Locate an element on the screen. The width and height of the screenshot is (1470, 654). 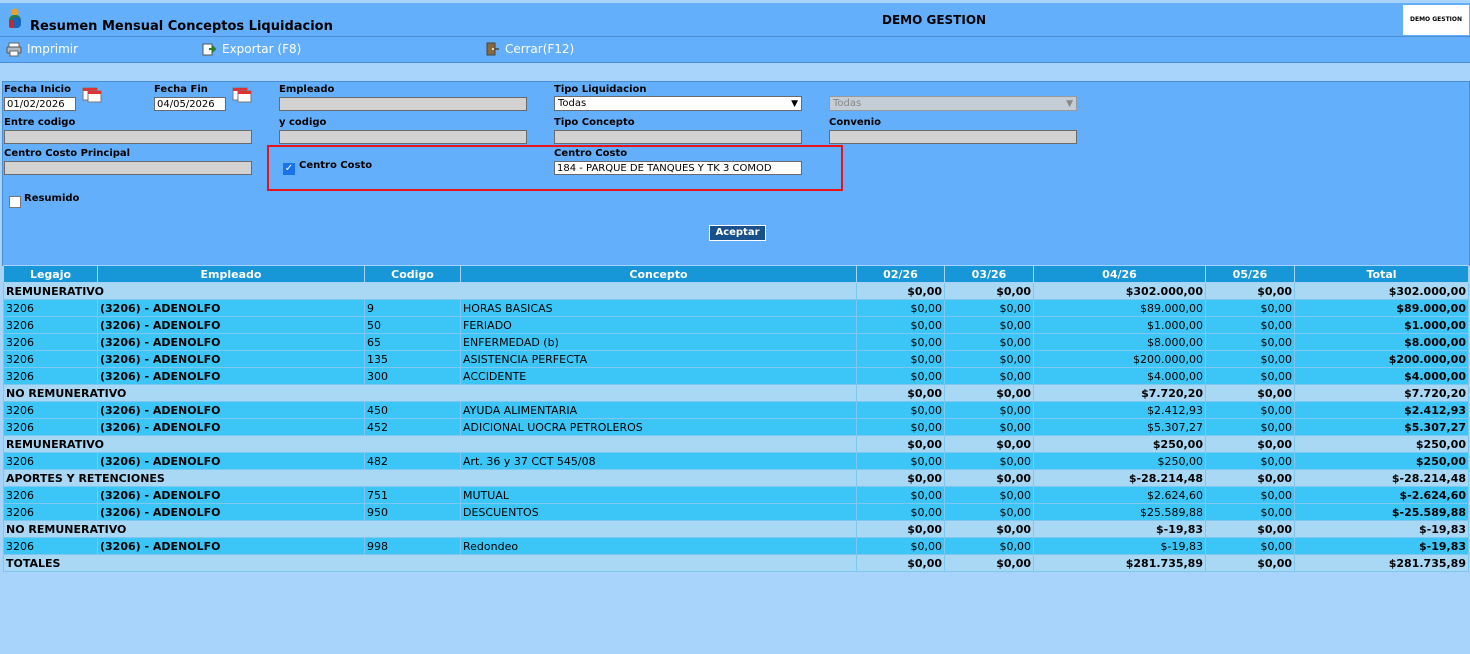
group-title: REMUNERATIVO is located at coordinates (430, 291).